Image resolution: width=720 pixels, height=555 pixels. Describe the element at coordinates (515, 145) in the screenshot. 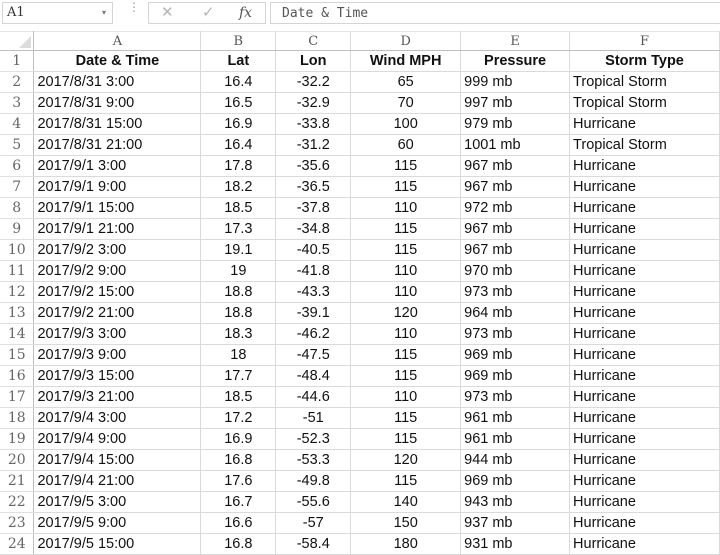

I see `cell-pressure: 1001 mb` at that location.